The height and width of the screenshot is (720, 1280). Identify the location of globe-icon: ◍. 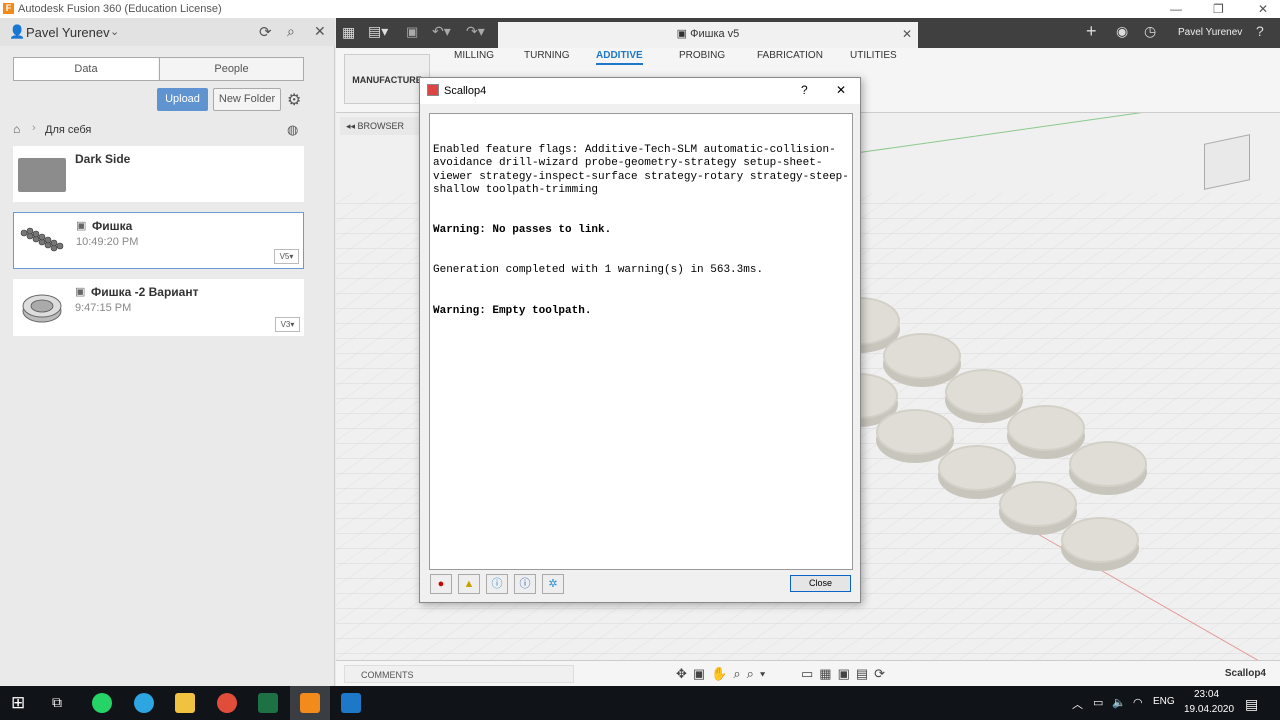
(292, 130).